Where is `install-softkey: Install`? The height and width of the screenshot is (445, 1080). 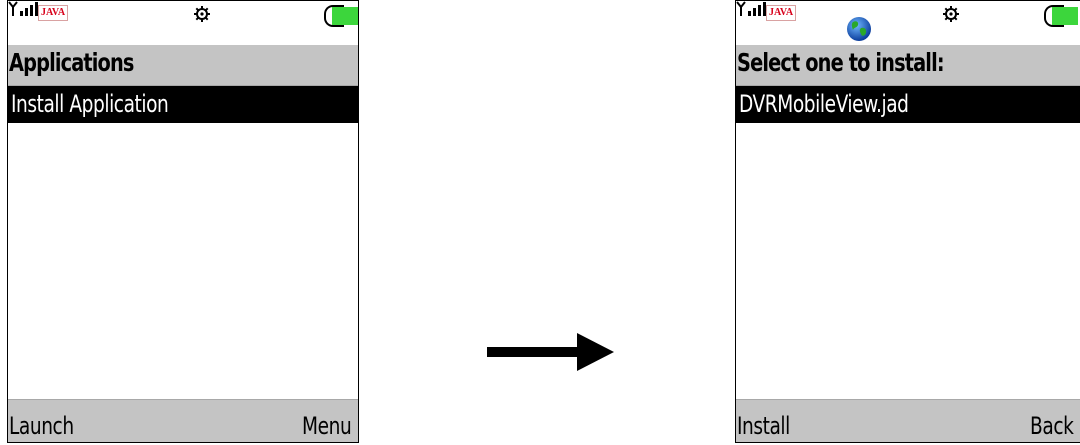 install-softkey: Install is located at coordinates (763, 426).